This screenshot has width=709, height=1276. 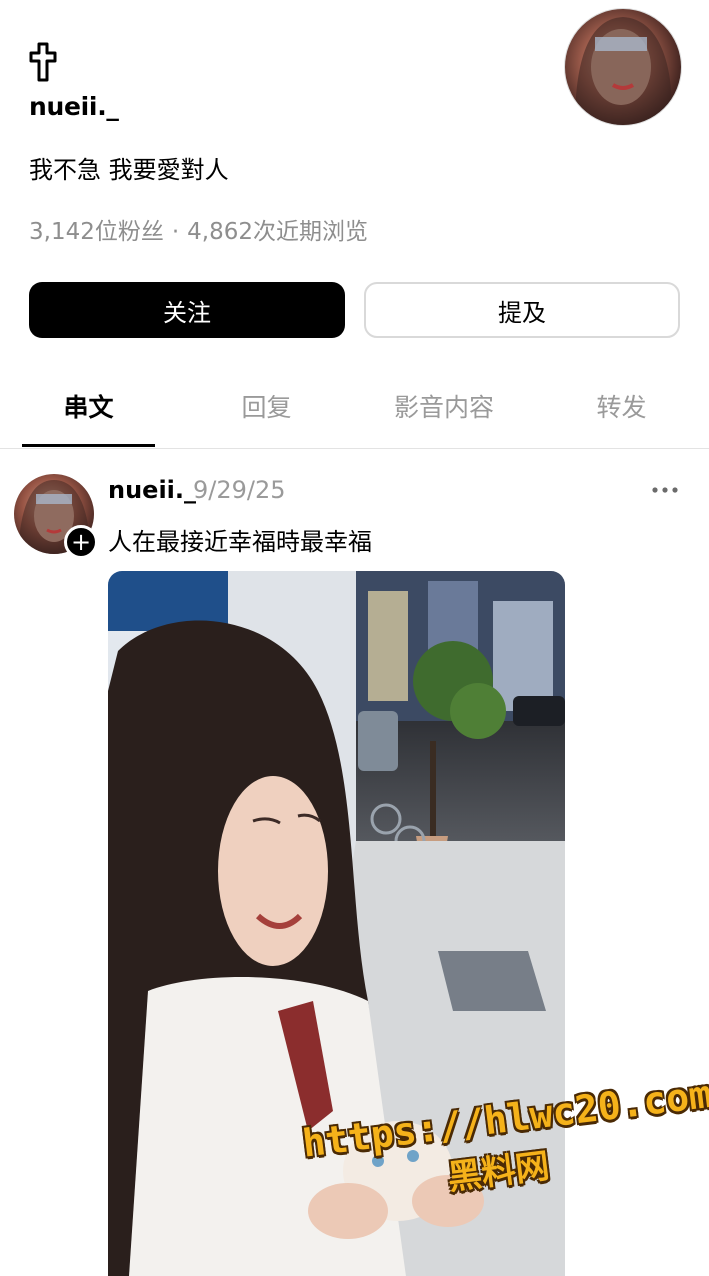 I want to click on latin-cross-icon, so click(x=43, y=62).